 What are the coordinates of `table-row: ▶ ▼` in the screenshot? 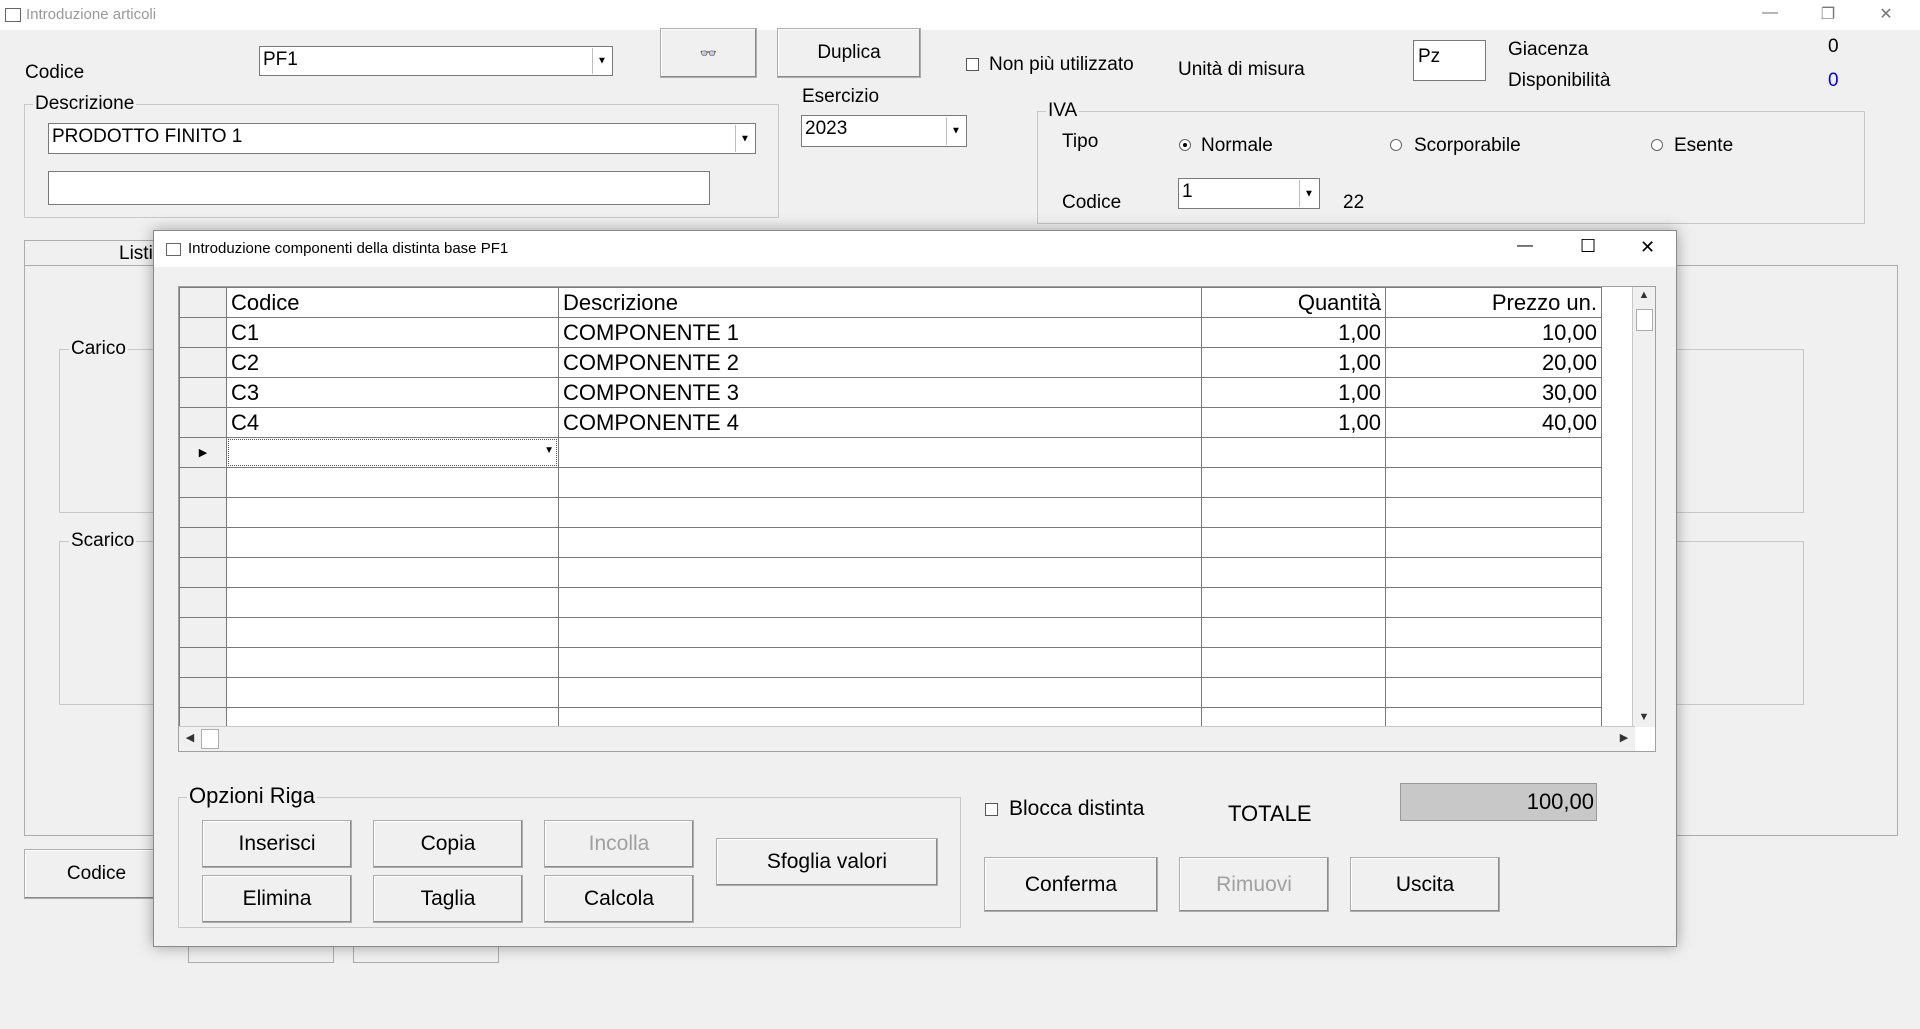 It's located at (890, 452).